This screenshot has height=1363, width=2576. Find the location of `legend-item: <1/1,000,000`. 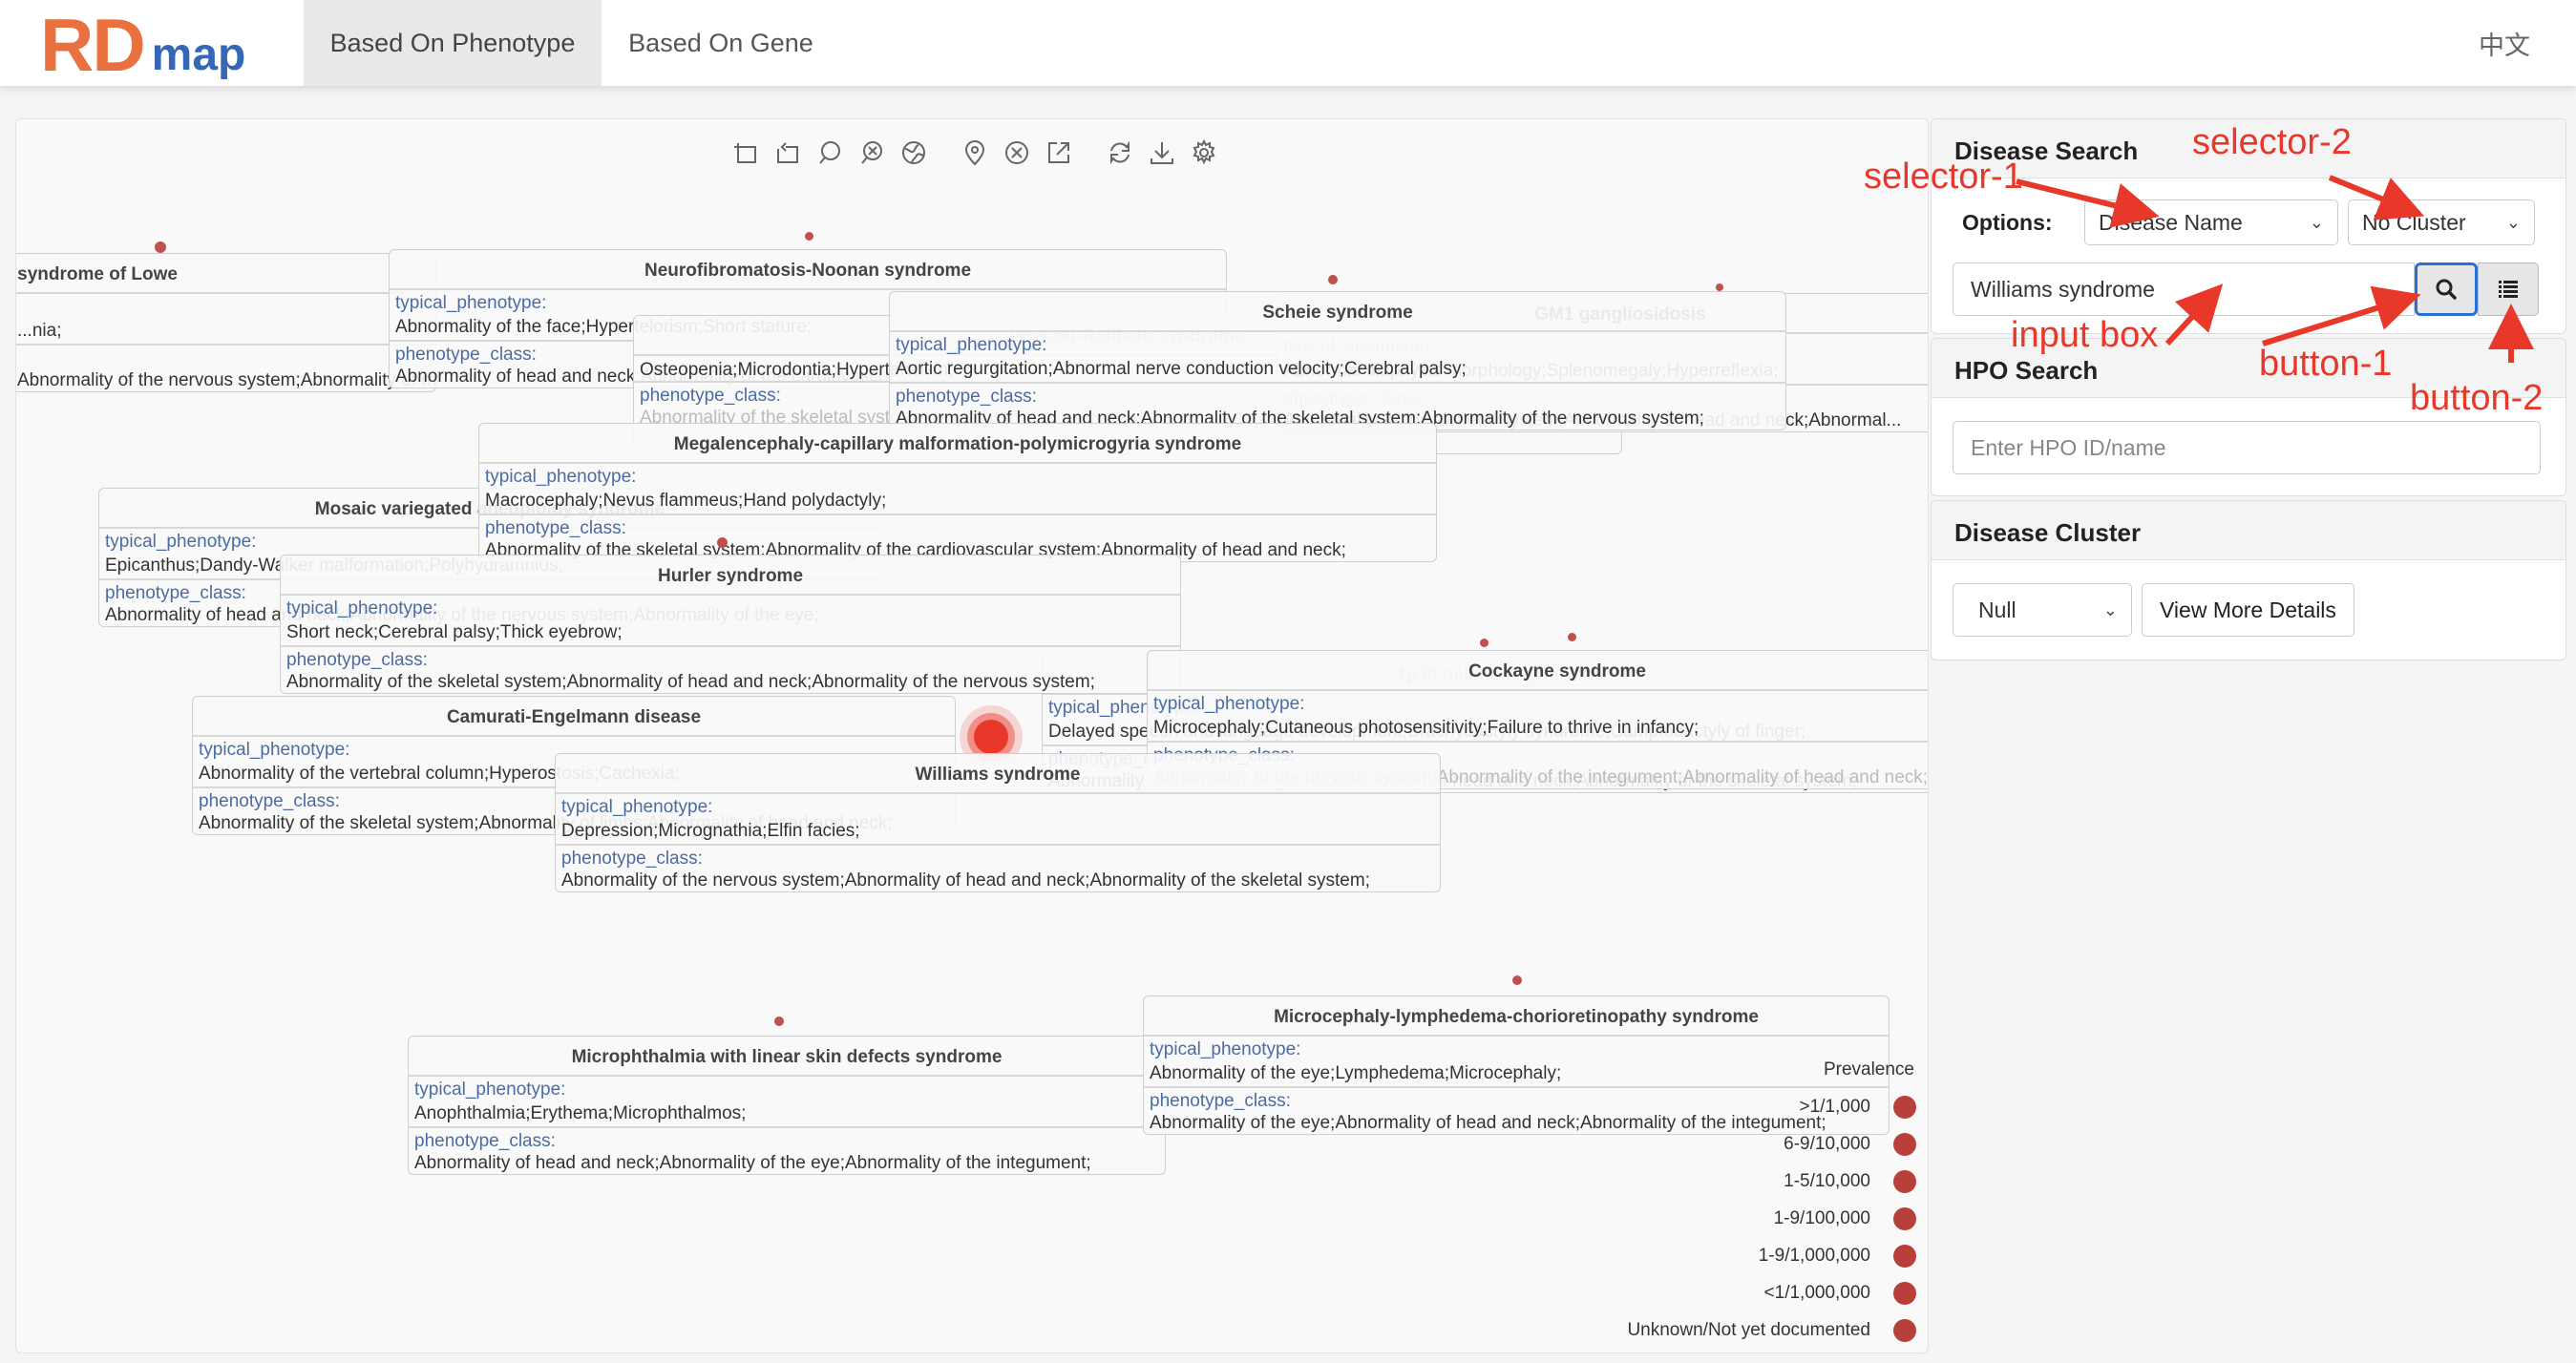

legend-item: <1/1,000,000 is located at coordinates (1757, 1292).